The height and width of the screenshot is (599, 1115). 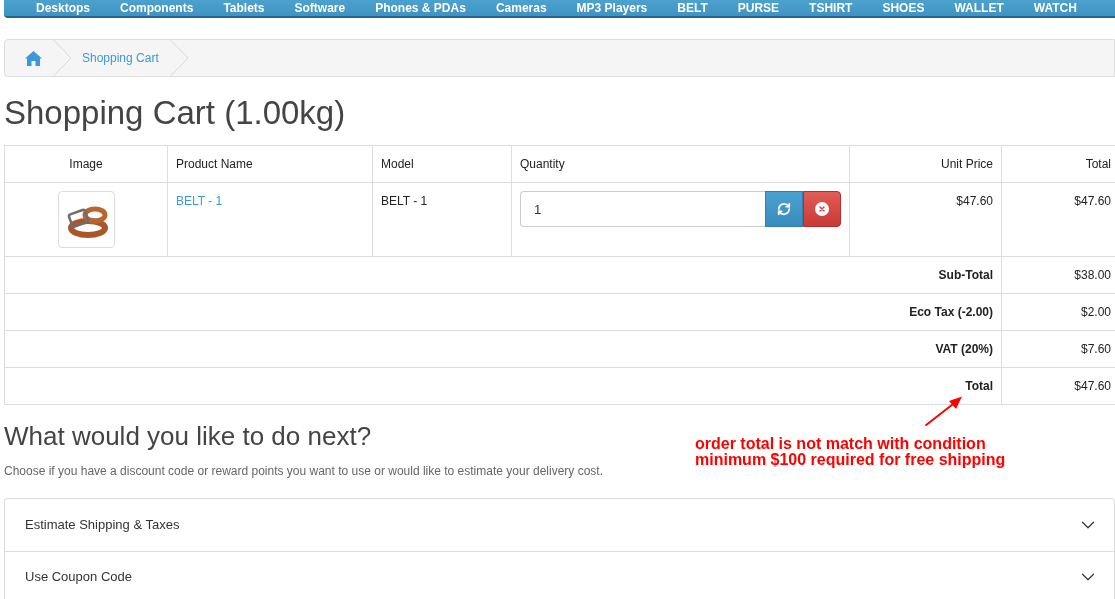 What do you see at coordinates (979, 8) in the screenshot?
I see `nav-menu-item: WALLET` at bounding box center [979, 8].